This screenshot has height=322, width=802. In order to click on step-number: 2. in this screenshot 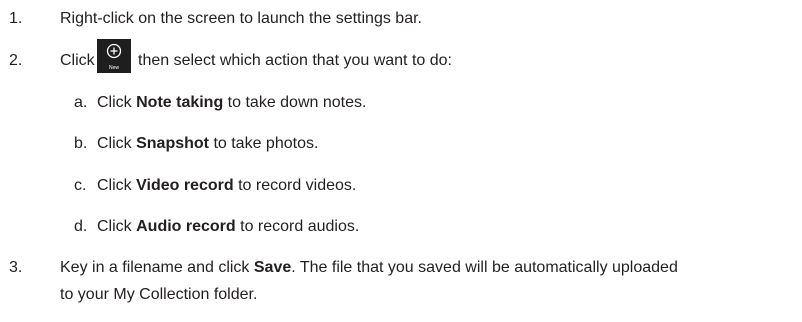, I will do `click(16, 60)`.